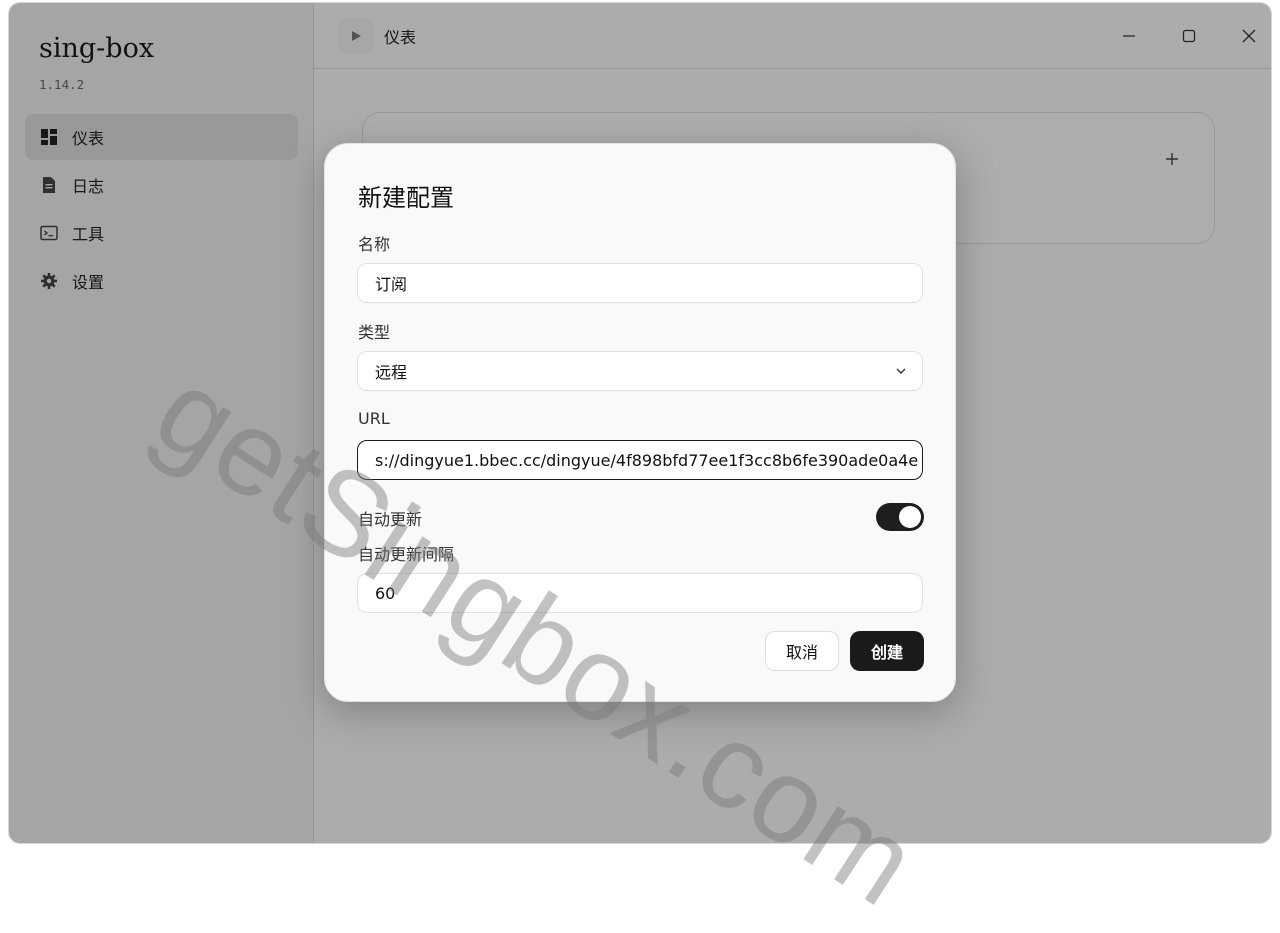  What do you see at coordinates (385, 593) in the screenshot?
I see `interval-input-value: 60` at bounding box center [385, 593].